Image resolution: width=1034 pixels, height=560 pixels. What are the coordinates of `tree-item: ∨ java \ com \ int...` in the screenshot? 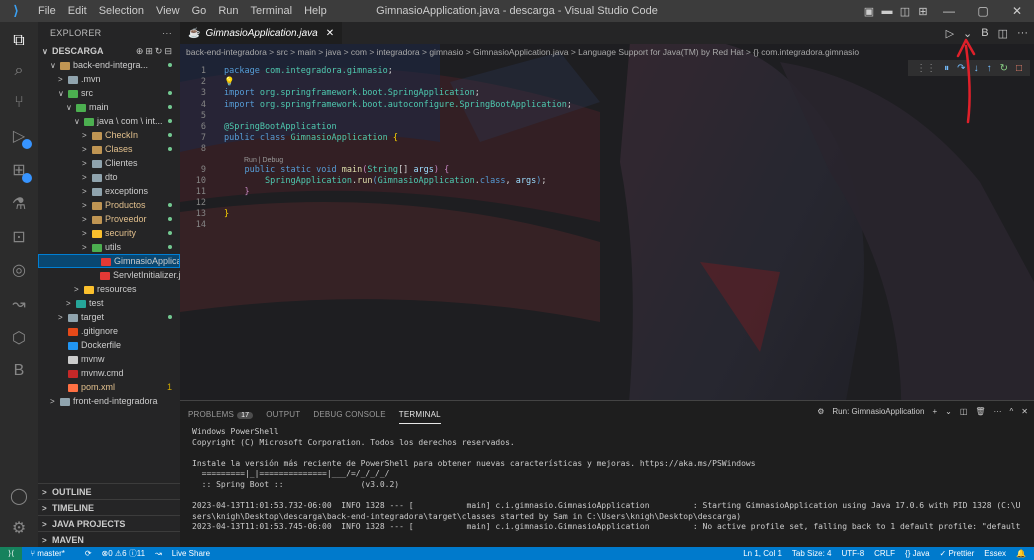 It's located at (109, 121).